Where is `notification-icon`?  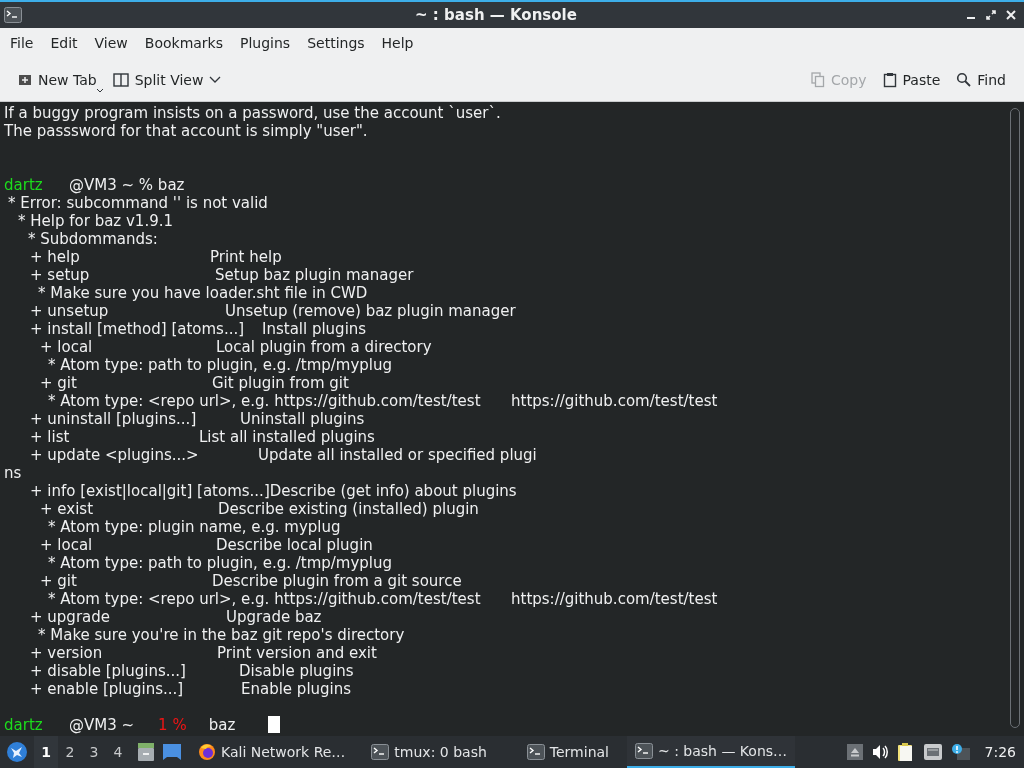 notification-icon is located at coordinates (960, 752).